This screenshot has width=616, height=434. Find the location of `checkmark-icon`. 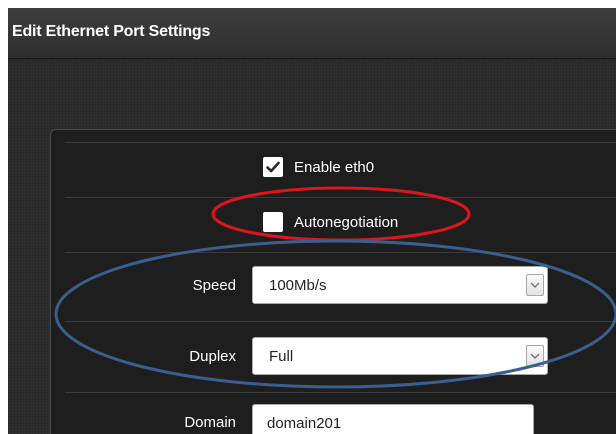

checkmark-icon is located at coordinates (273, 167).